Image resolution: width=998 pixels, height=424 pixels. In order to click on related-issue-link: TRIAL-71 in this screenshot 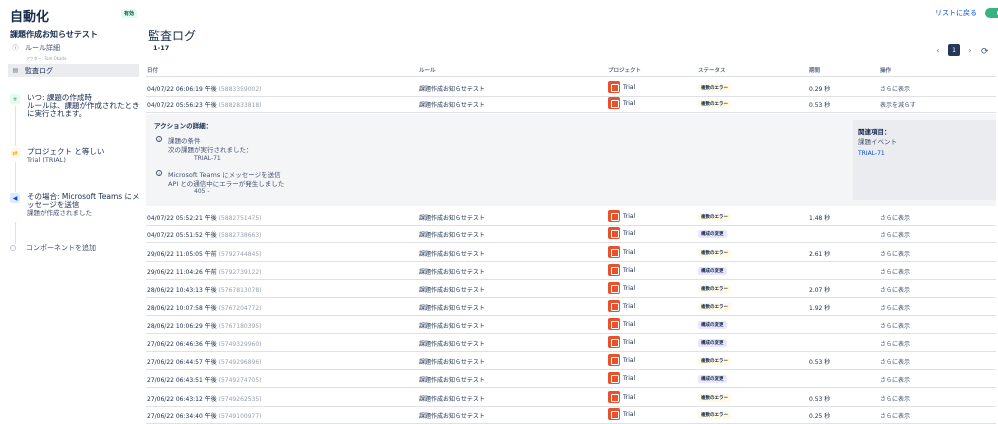, I will do `click(924, 153)`.